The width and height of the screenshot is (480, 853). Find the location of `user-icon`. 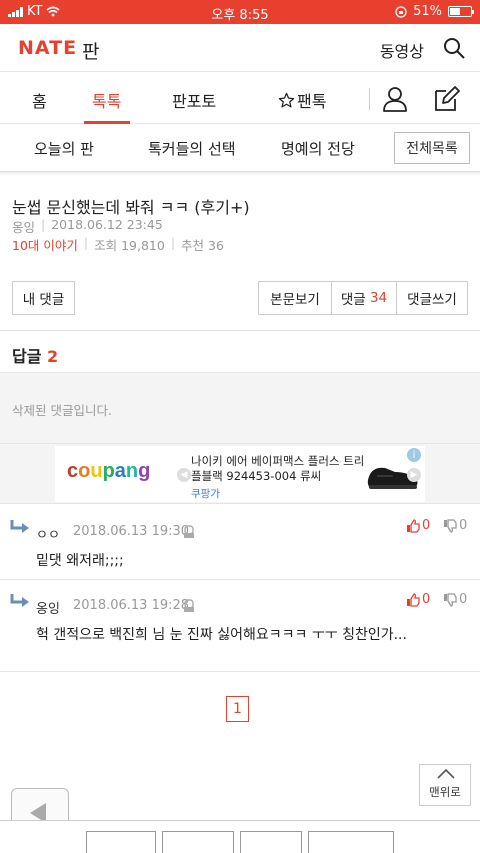

user-icon is located at coordinates (395, 99).